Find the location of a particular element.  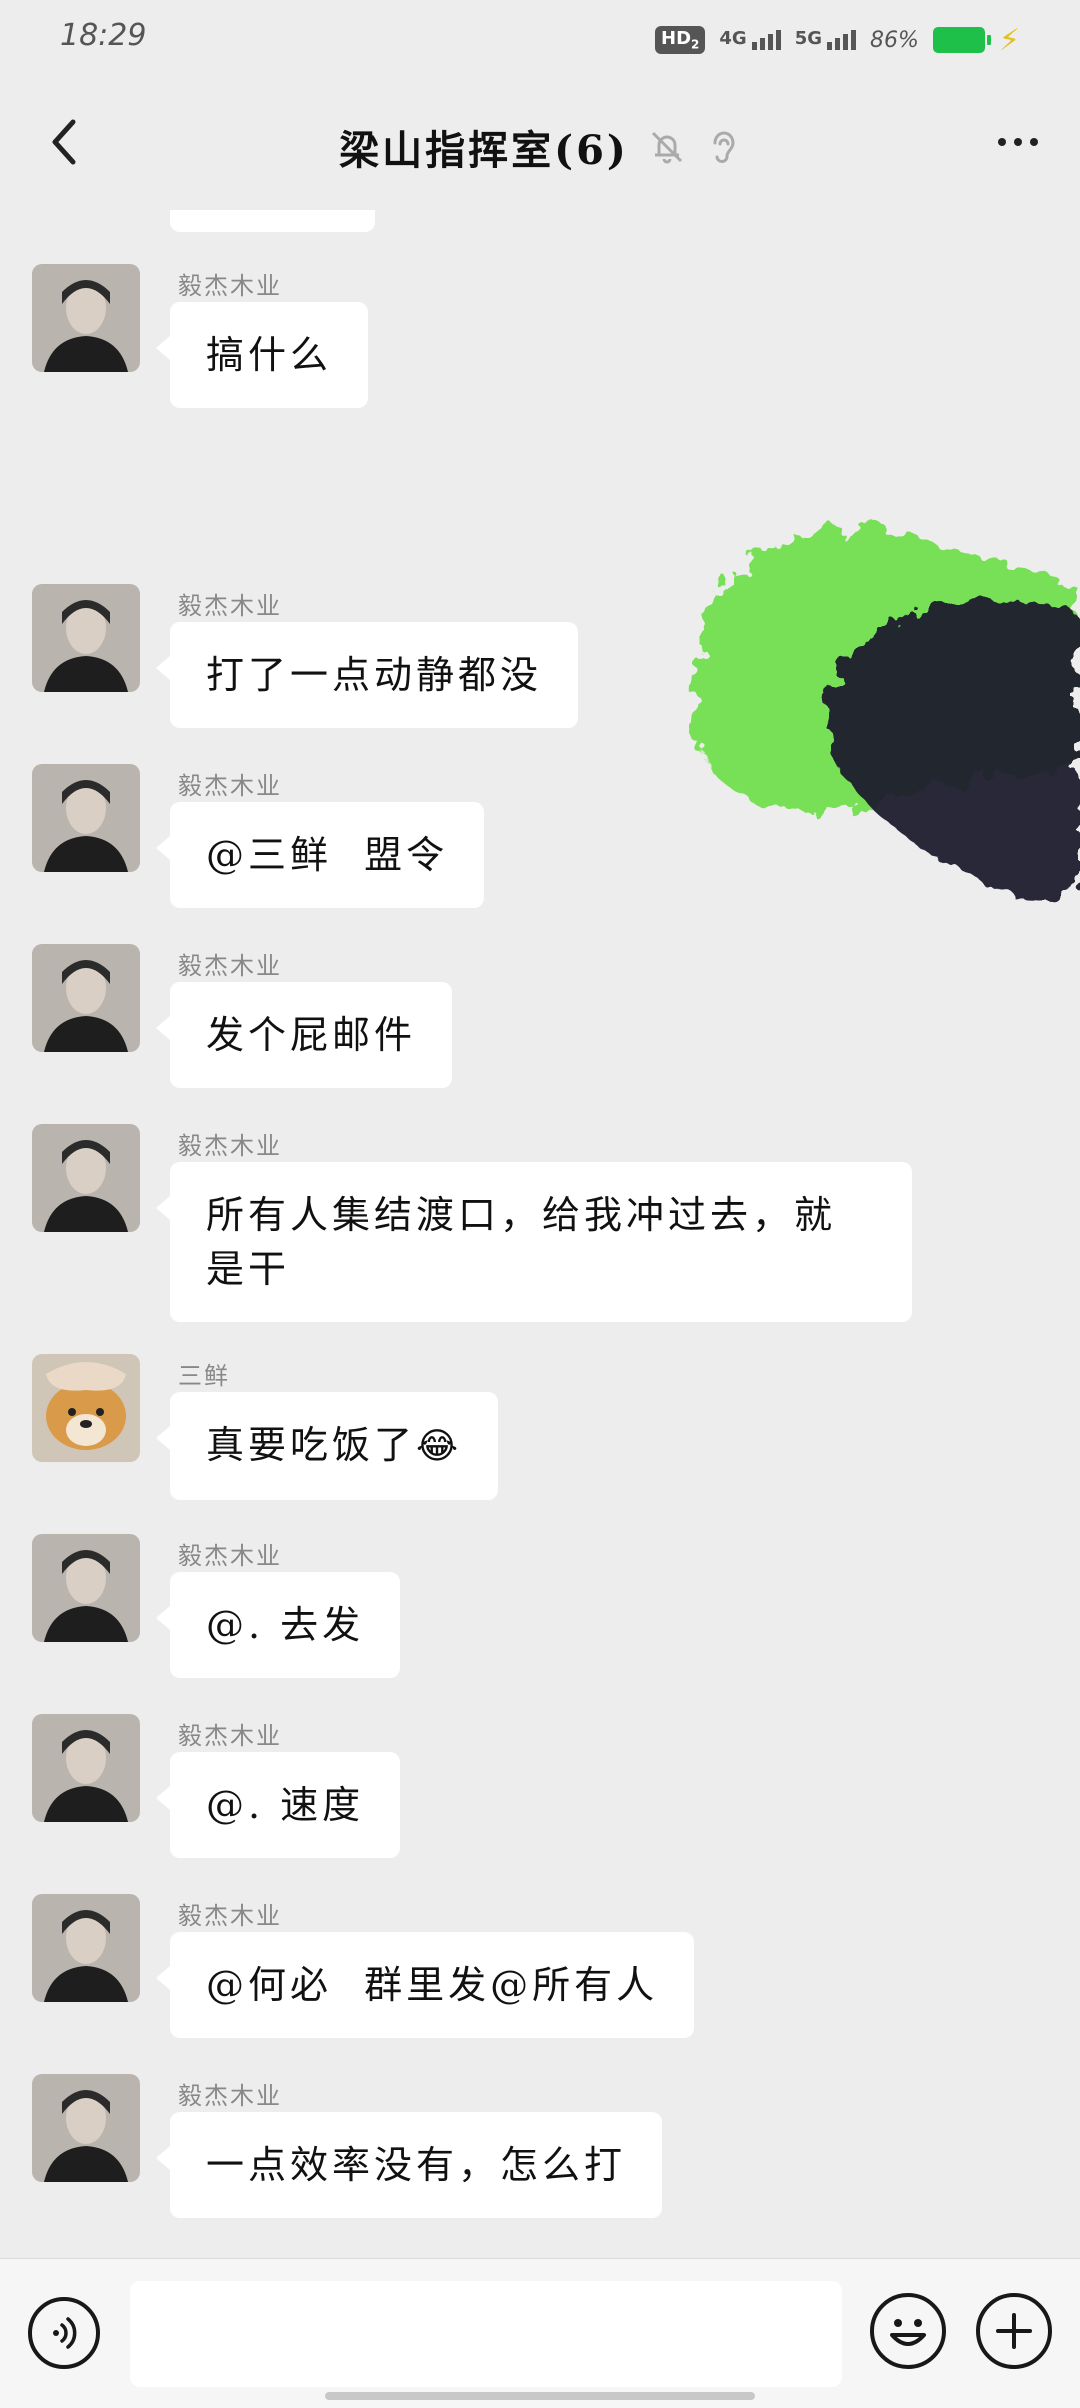

hd-label: HD is located at coordinates (676, 39).